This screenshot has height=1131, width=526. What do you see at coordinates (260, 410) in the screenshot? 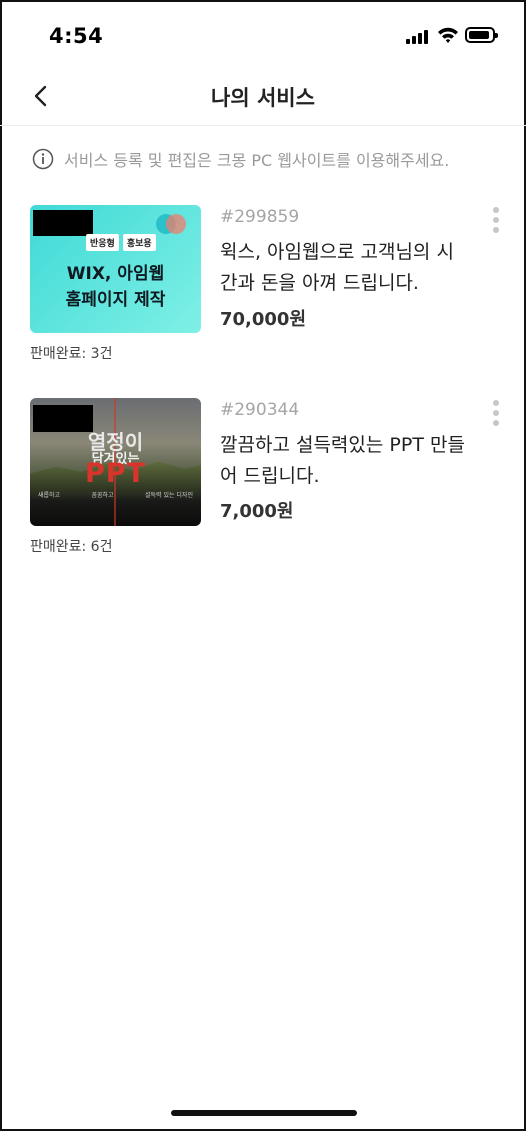
I see `service-number: #290344` at bounding box center [260, 410].